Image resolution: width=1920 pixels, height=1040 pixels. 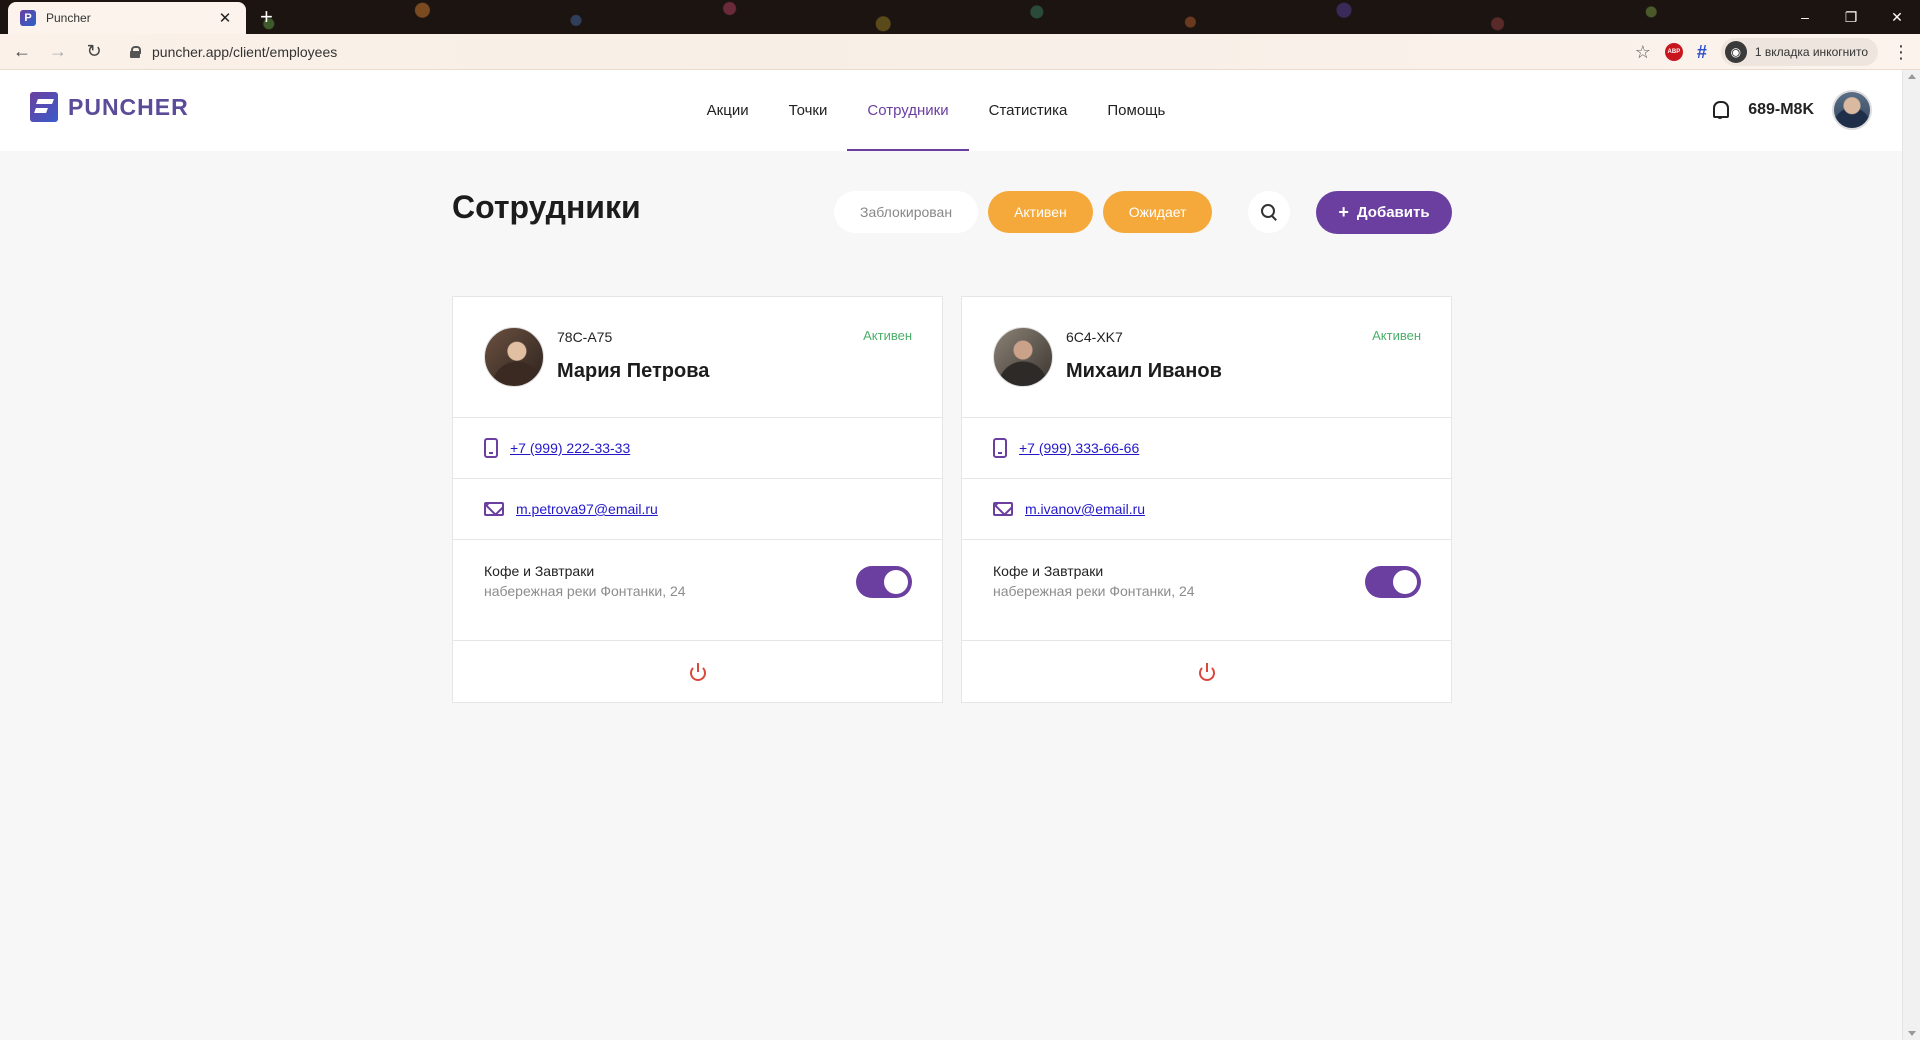 What do you see at coordinates (58, 52) in the screenshot?
I see `forward-icon: →` at bounding box center [58, 52].